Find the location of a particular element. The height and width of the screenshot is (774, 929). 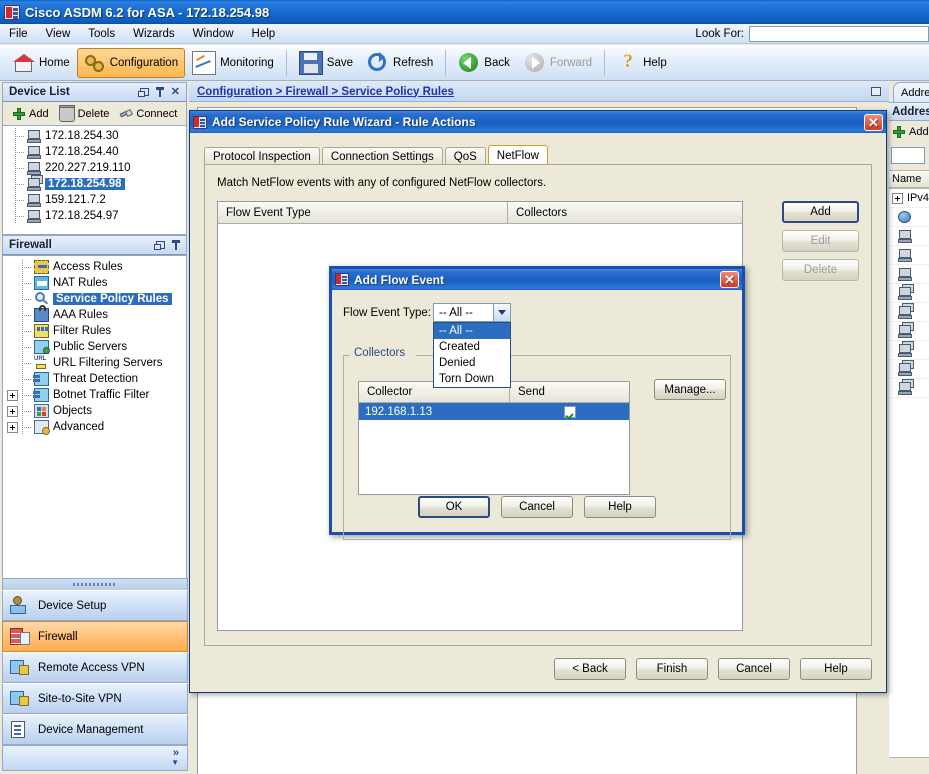

nav-device-setup: Device Setup is located at coordinates (95, 605).